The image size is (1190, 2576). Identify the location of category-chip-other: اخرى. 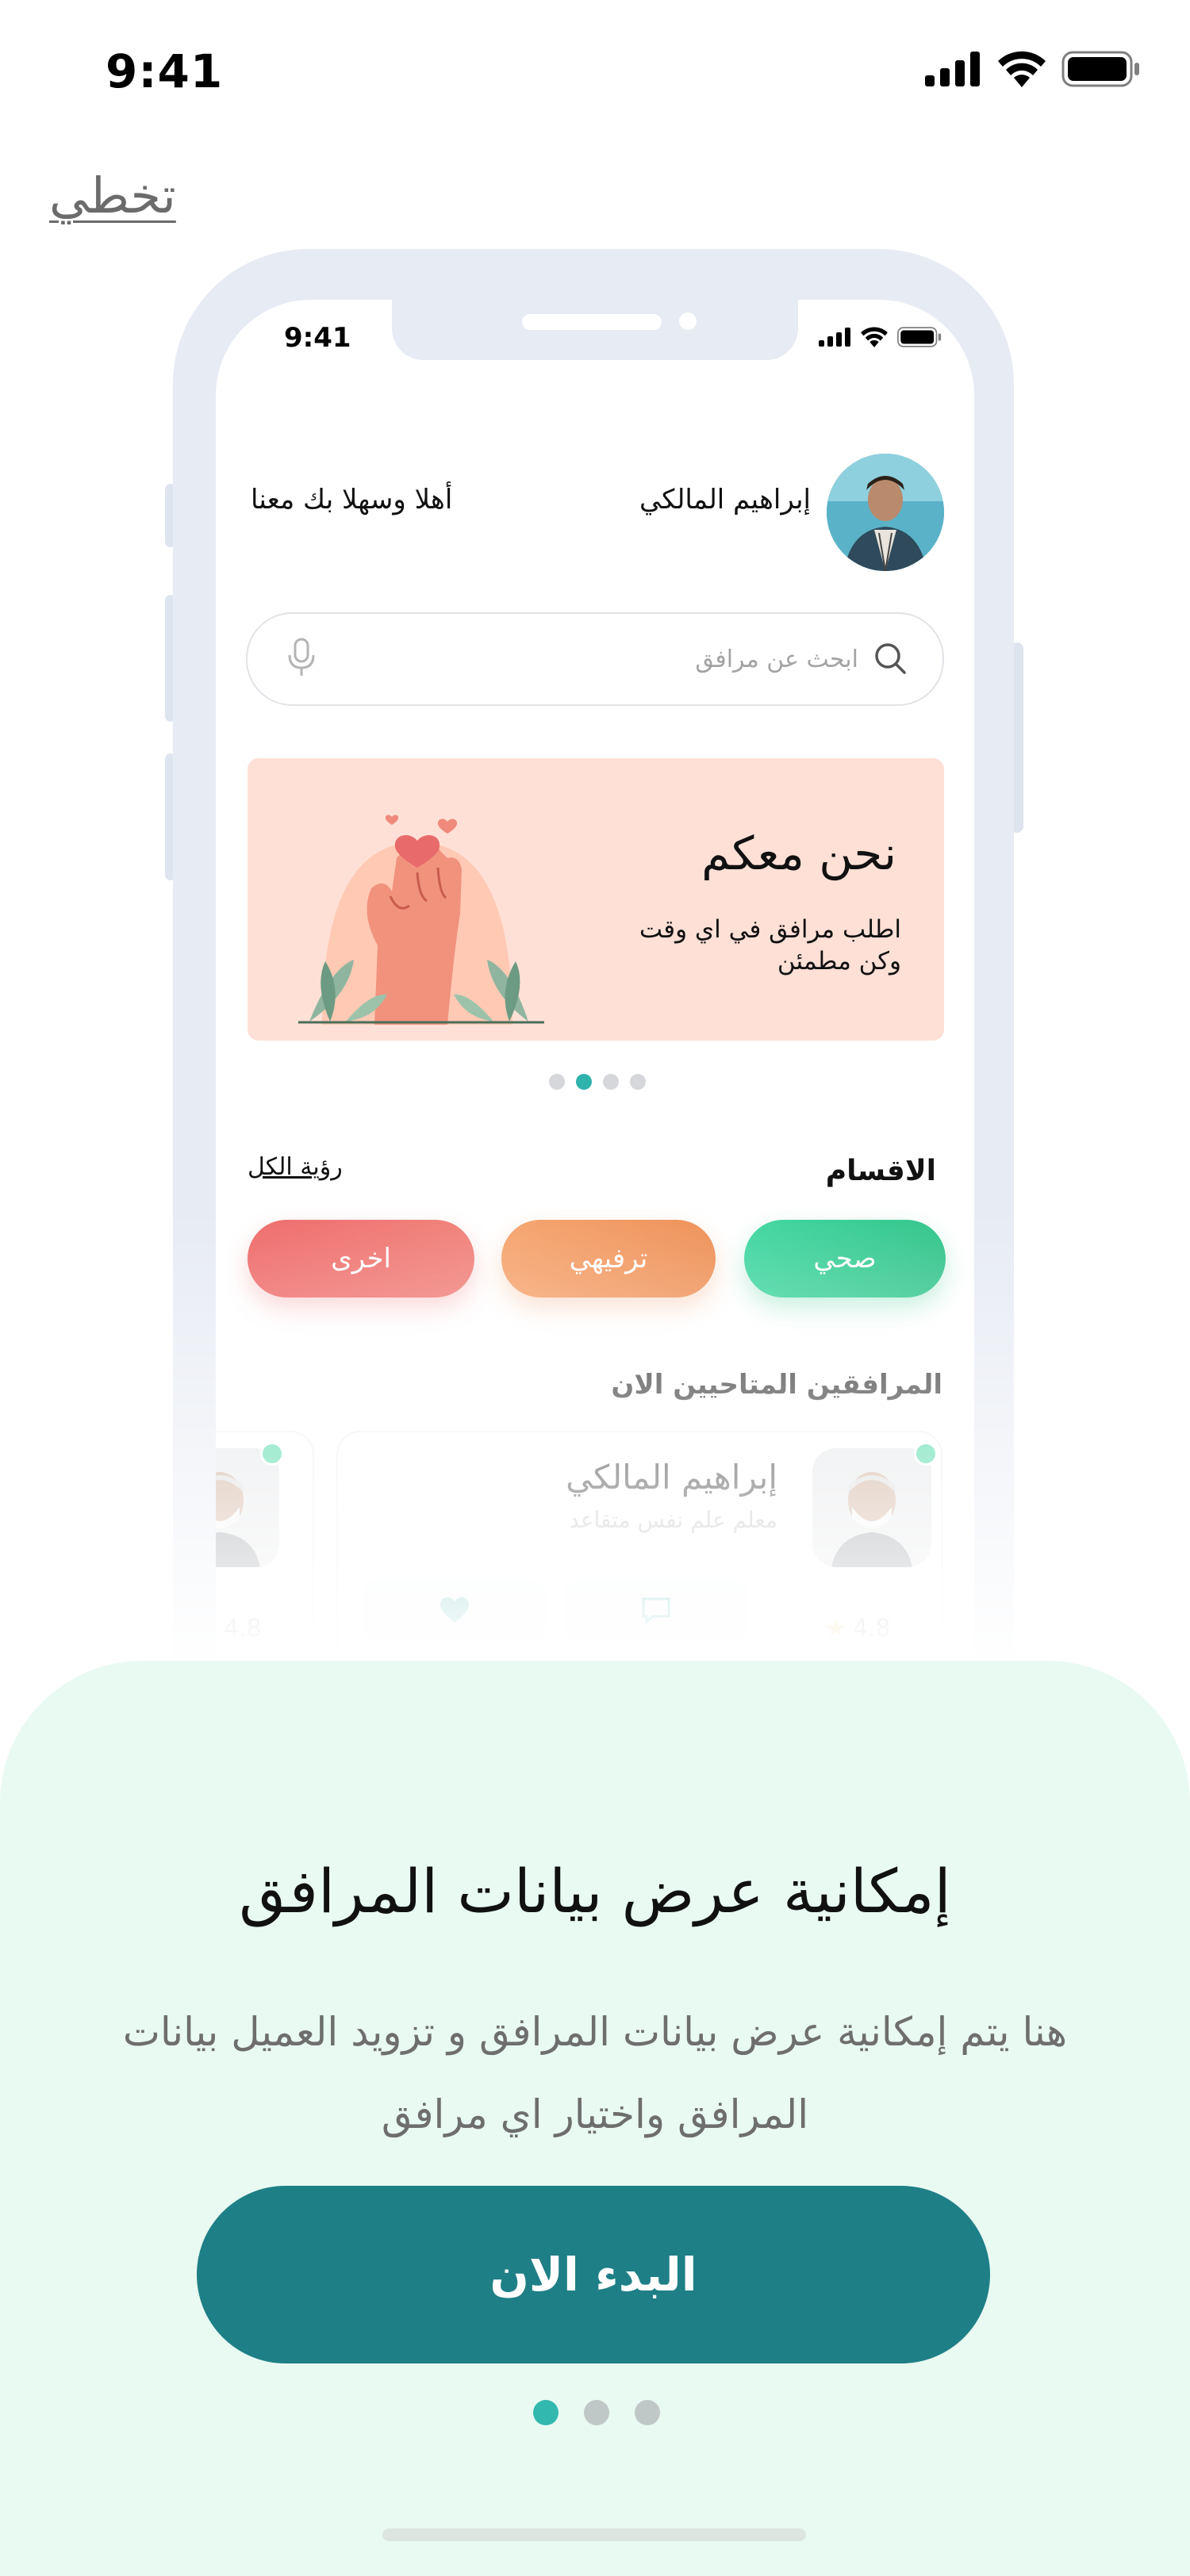
(361, 1259).